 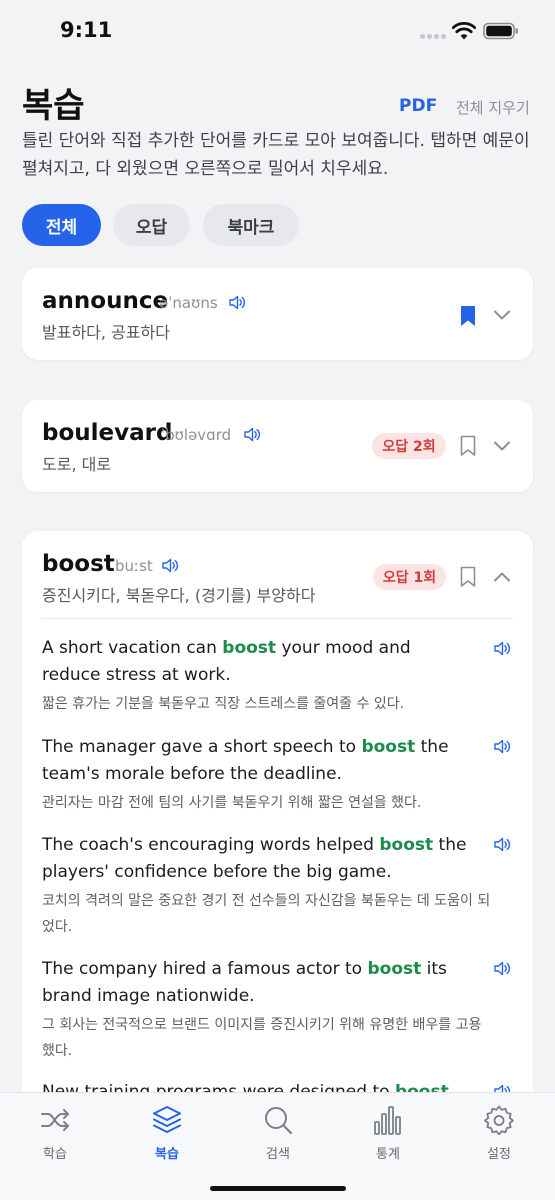 What do you see at coordinates (55, 1133) in the screenshot?
I see `tab-study: 학습` at bounding box center [55, 1133].